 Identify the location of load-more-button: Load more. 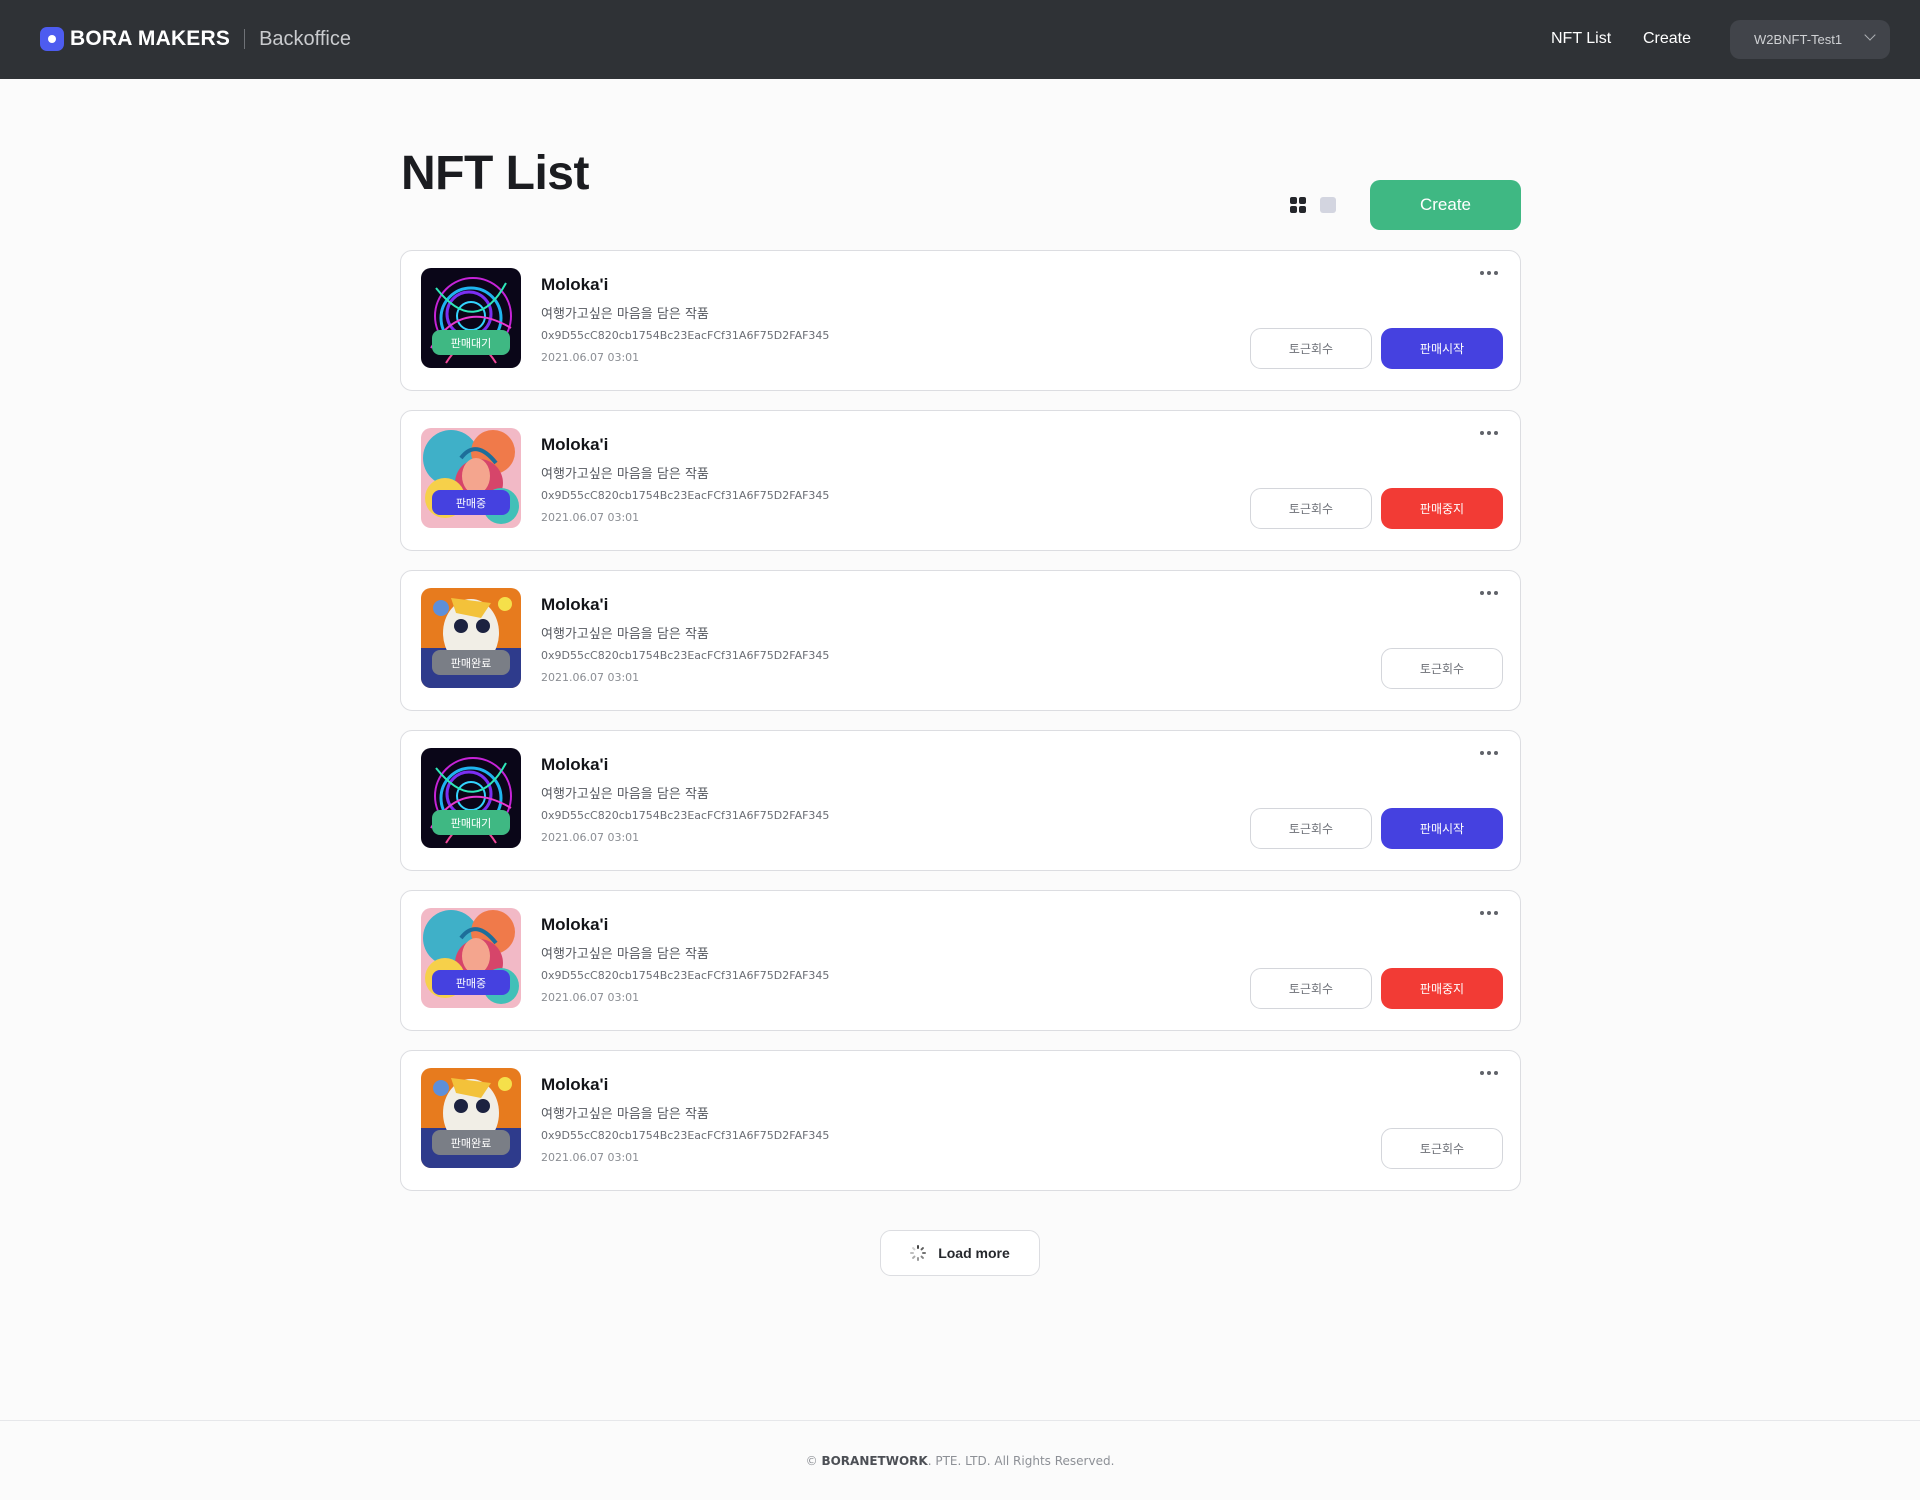
(960, 1253).